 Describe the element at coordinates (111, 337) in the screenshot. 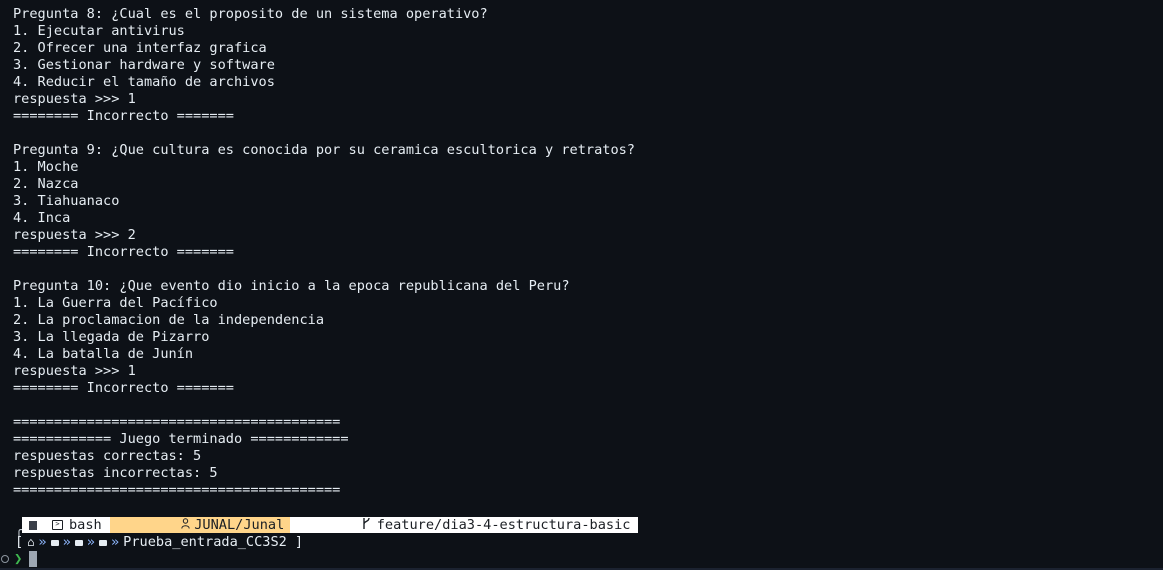

I see `output-line: 3. La llegada de Pizarro` at that location.